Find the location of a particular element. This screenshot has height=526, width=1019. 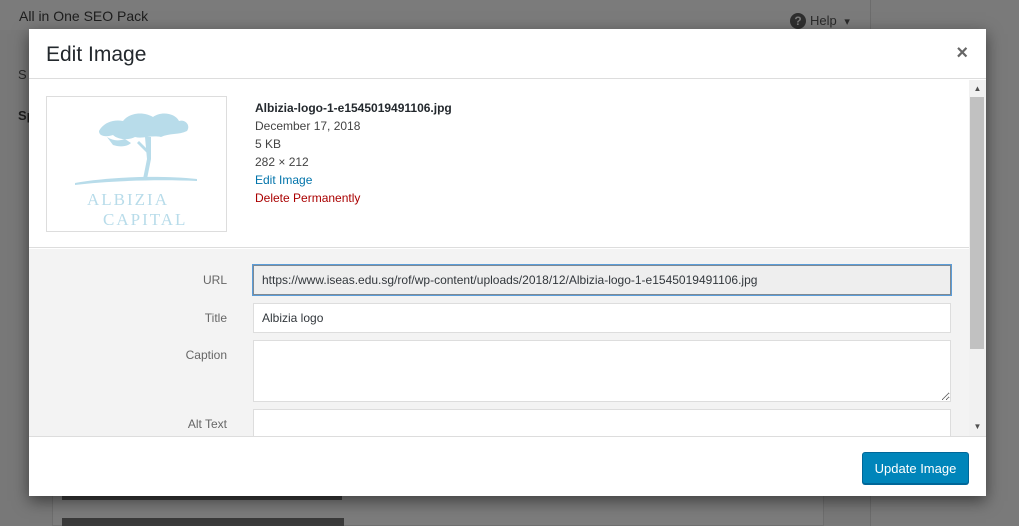

background-page-title: All in One SEO Pack is located at coordinates (84, 16).